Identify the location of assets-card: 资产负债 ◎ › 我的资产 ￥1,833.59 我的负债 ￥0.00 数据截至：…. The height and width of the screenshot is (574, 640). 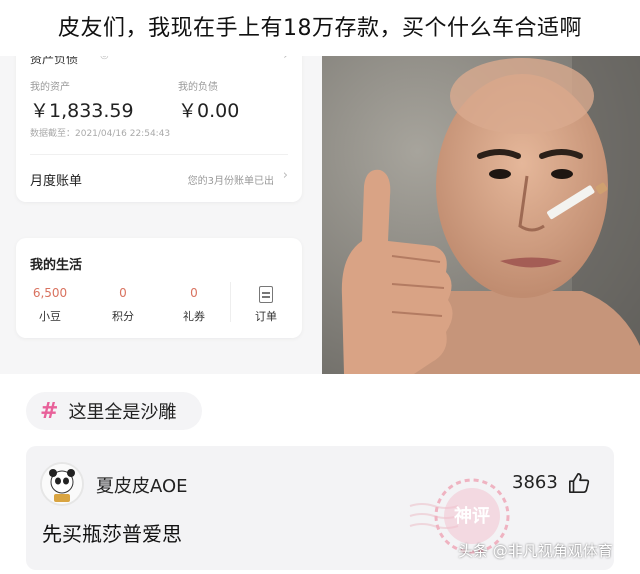
(159, 129).